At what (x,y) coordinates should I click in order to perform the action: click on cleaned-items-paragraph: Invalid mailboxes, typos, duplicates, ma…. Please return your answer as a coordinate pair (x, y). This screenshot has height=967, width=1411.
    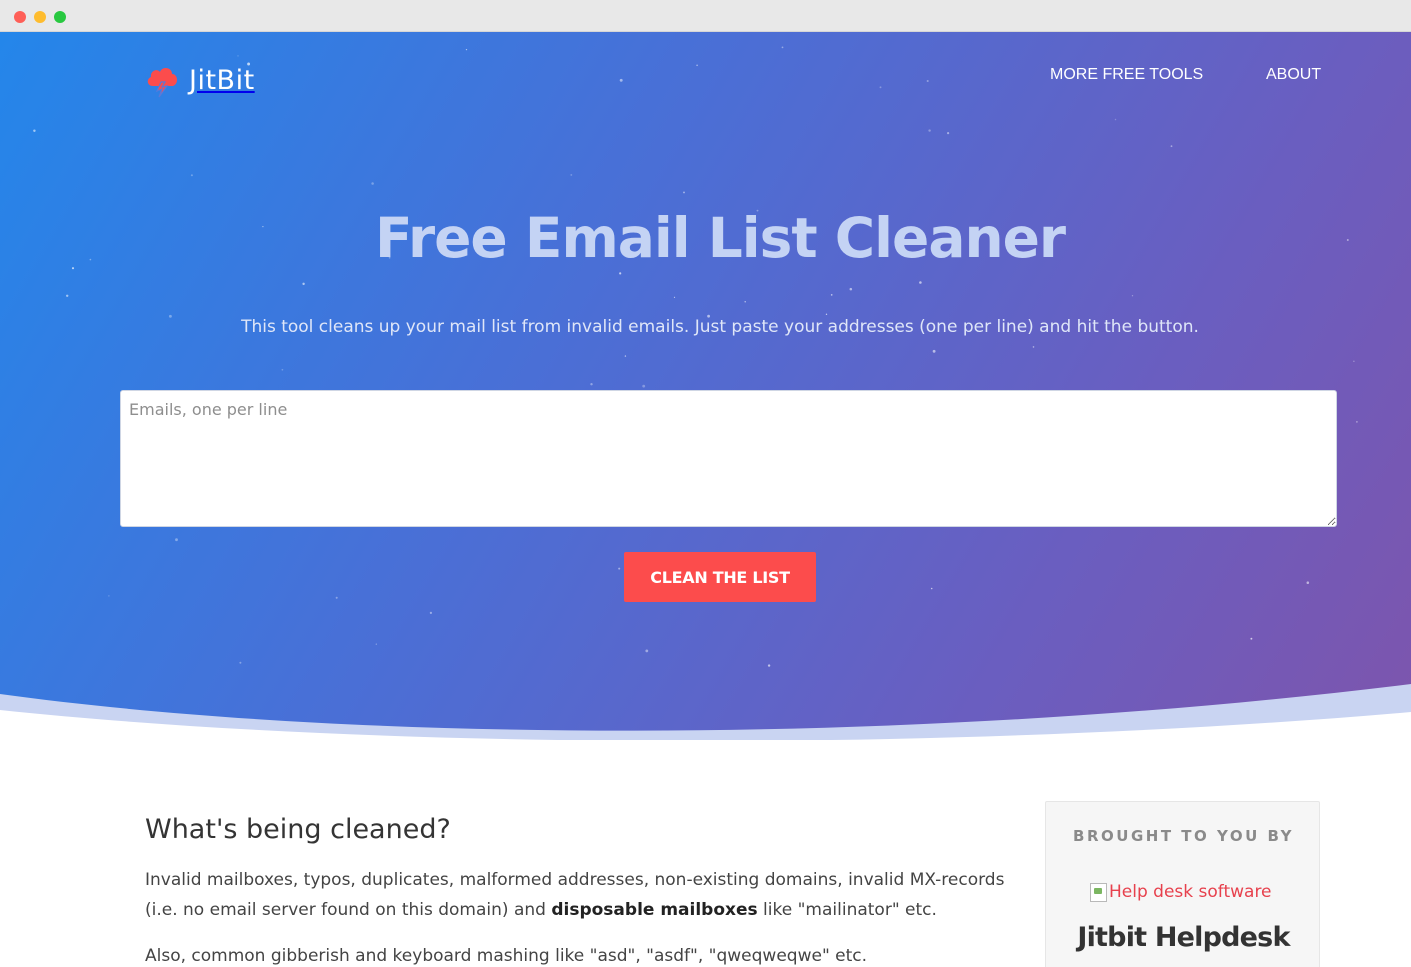
    Looking at the image, I should click on (575, 895).